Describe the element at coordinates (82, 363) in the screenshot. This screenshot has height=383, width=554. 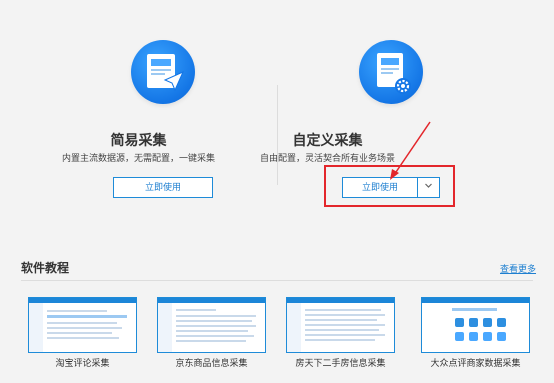
I see `tutorial-label: 淘宝评论采集` at that location.